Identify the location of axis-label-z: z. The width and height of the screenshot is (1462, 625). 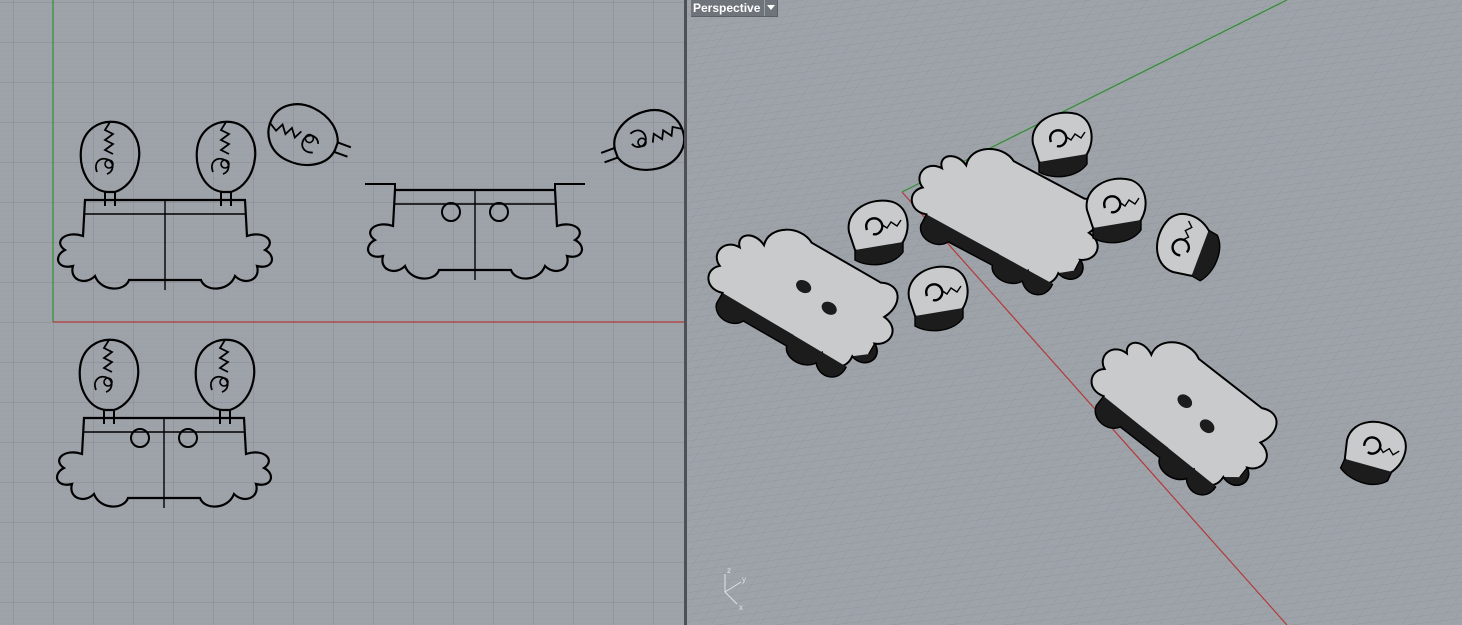
(729, 570).